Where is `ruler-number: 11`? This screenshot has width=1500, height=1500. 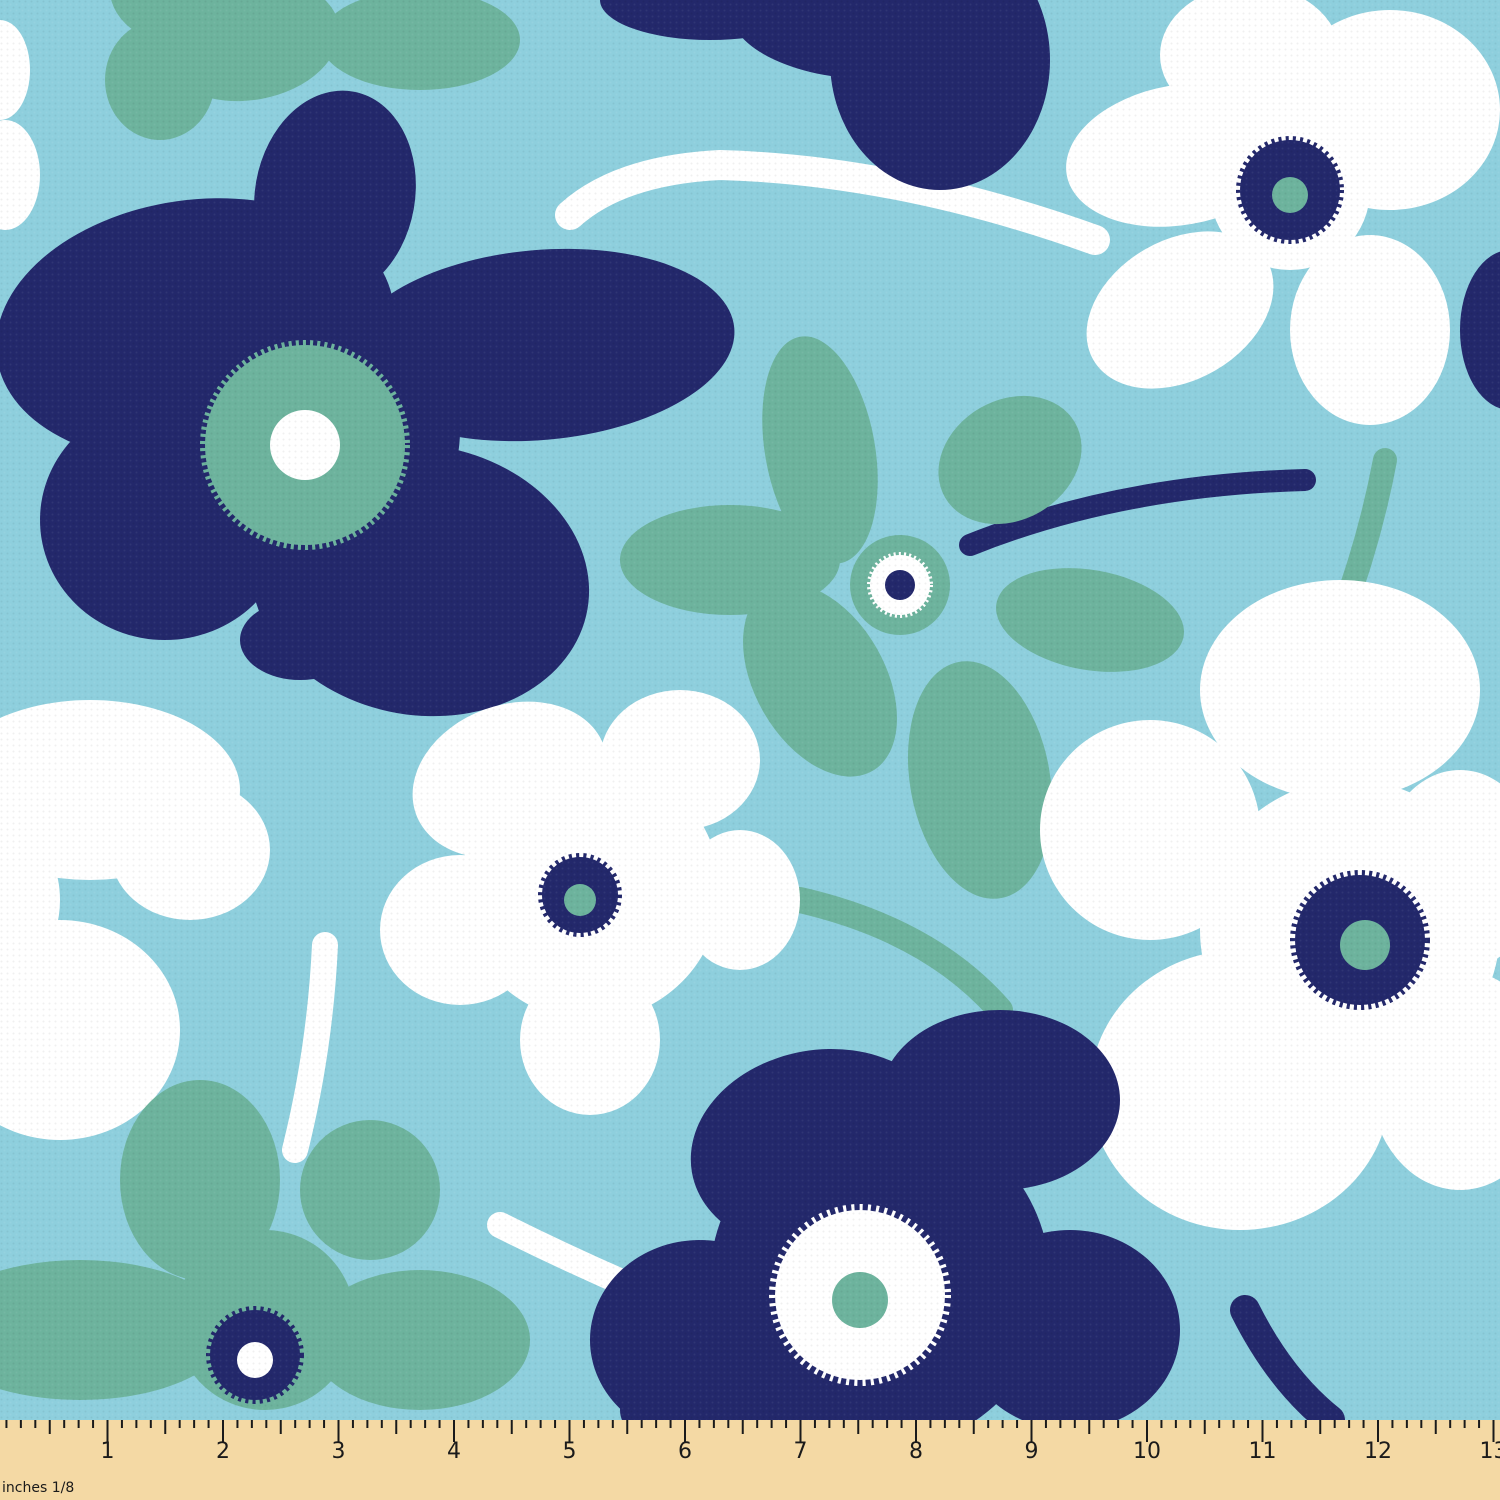
ruler-number: 11 is located at coordinates (1263, 1451).